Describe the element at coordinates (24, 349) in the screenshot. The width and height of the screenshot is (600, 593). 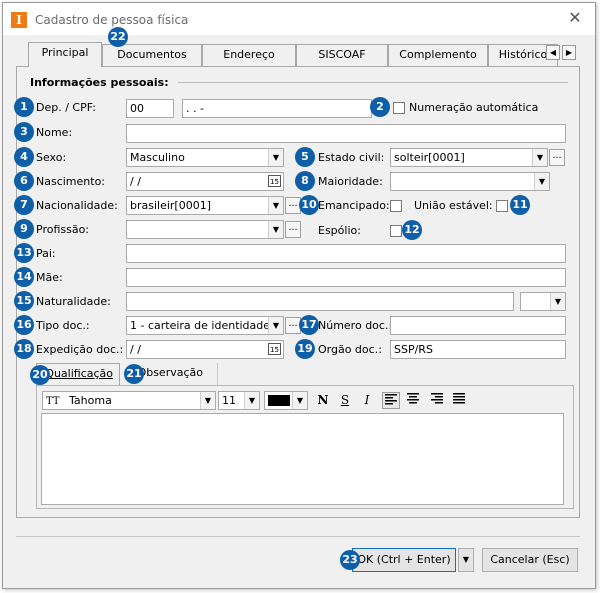
I see `badge-18: 18` at that location.